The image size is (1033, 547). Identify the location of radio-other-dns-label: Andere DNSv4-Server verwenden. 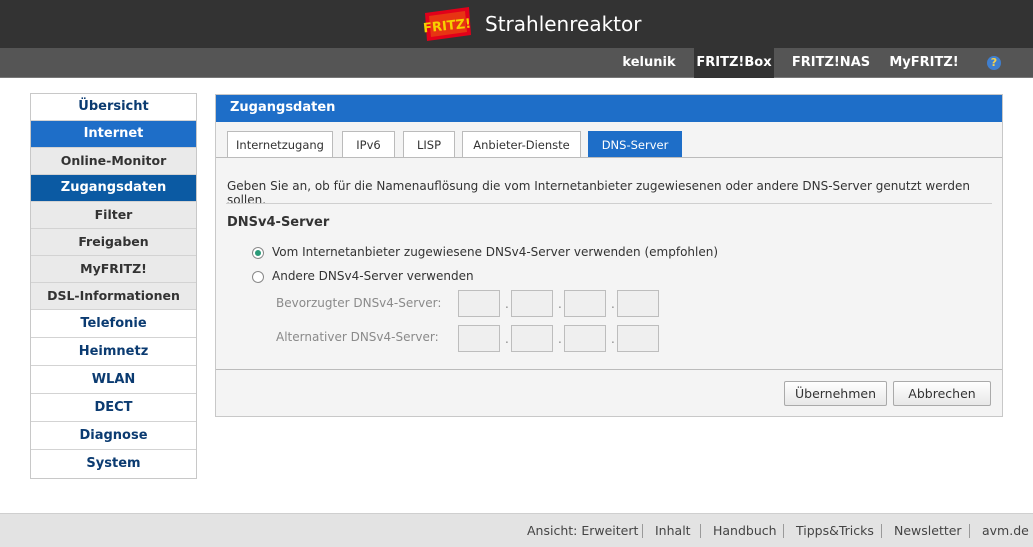
(373, 276).